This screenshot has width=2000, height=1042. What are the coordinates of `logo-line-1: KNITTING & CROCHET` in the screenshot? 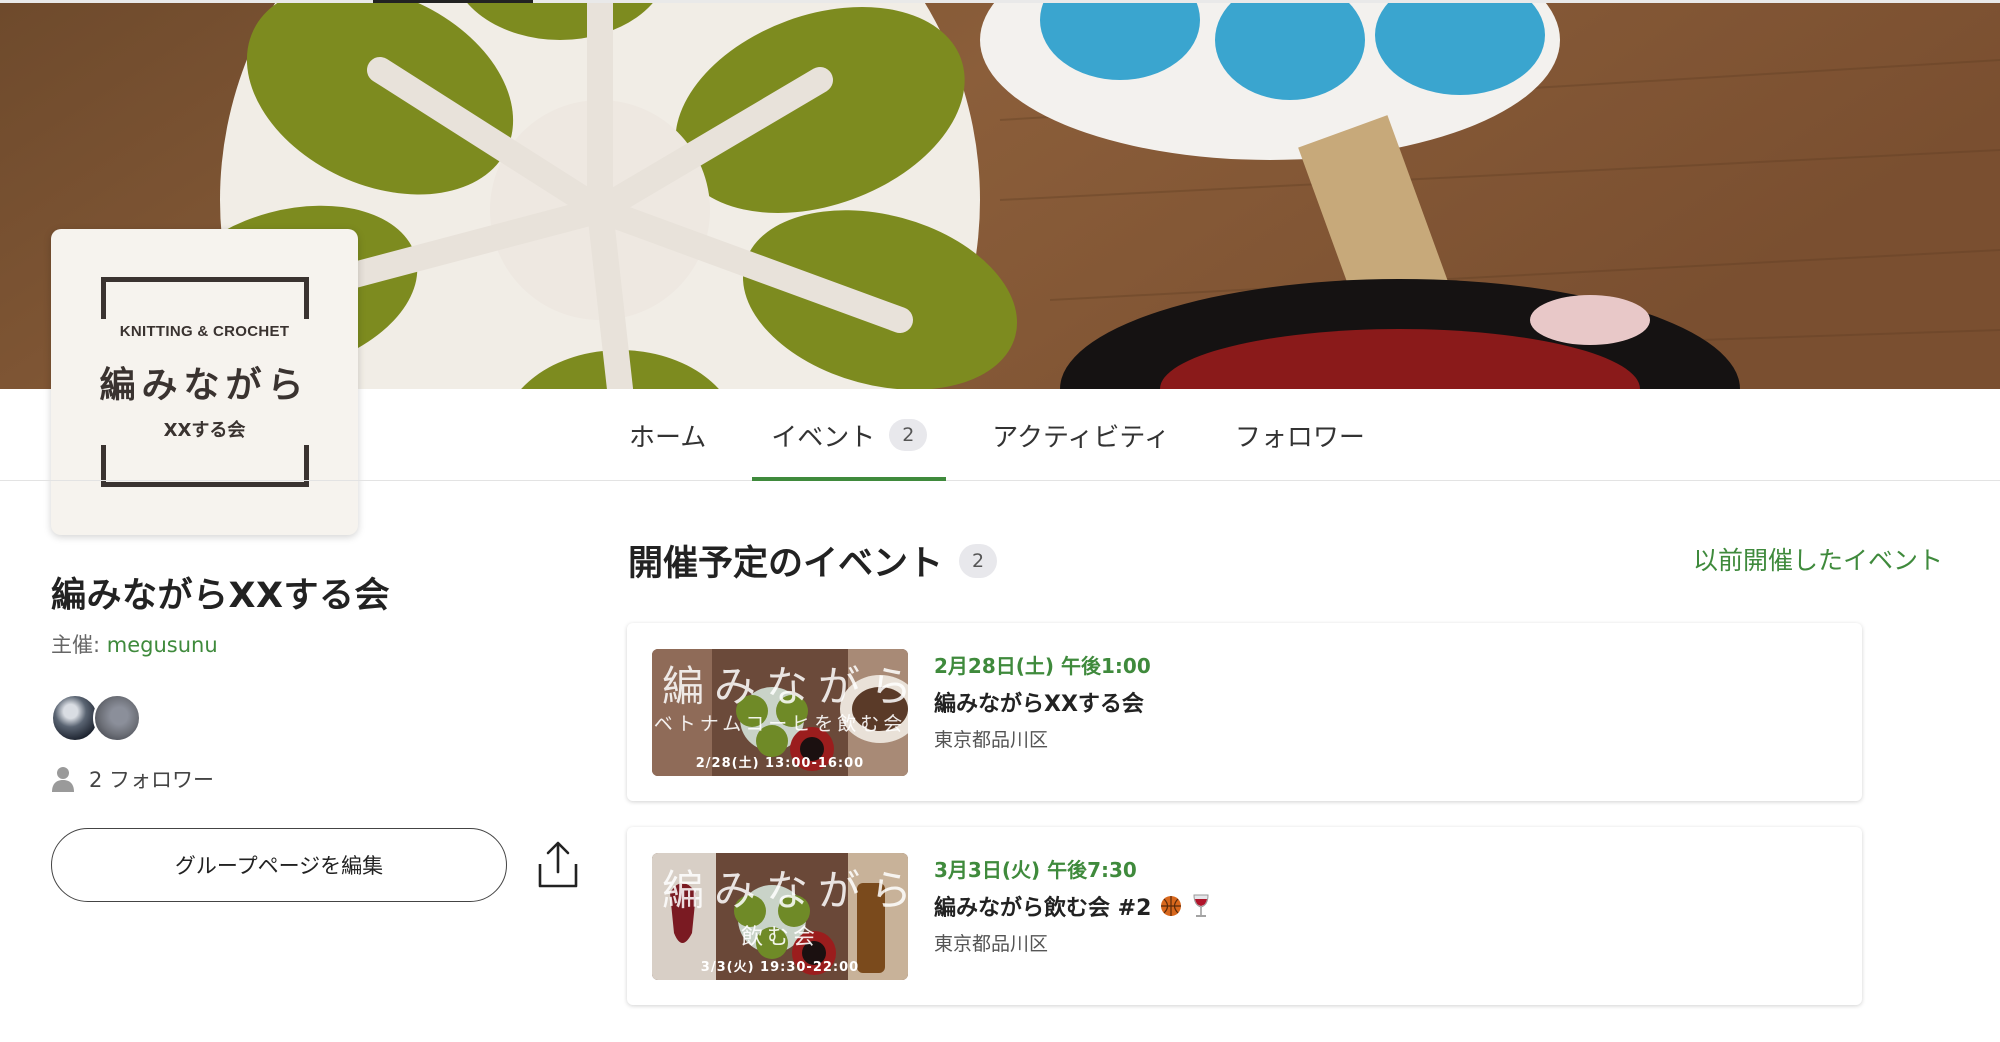 It's located at (204, 331).